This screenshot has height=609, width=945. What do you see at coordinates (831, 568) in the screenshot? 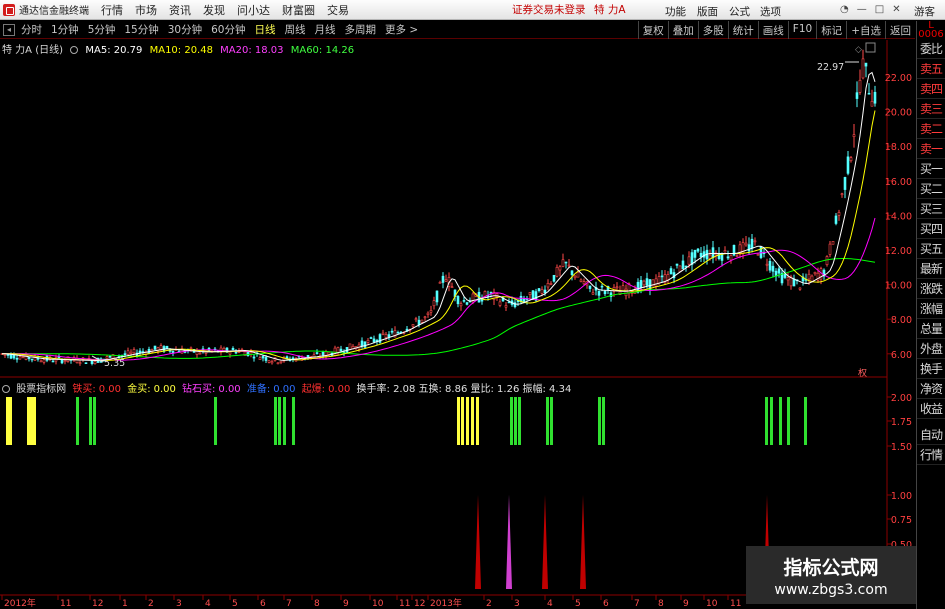
I see `watermark-title: 指标公式网` at bounding box center [831, 568].